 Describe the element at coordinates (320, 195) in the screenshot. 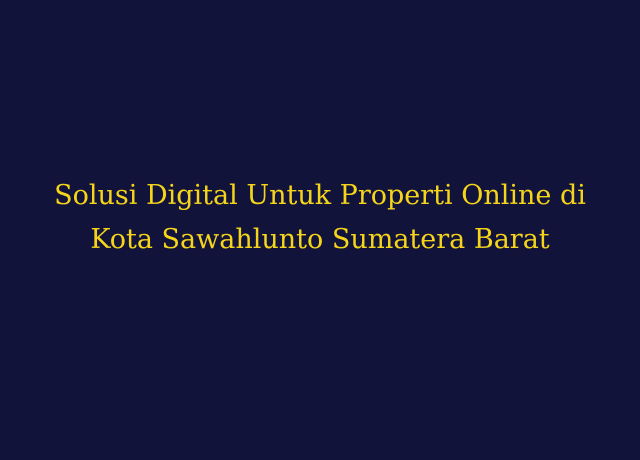

I see `banner-title-line-1: Solusi Digital Untuk Properti Online di` at that location.